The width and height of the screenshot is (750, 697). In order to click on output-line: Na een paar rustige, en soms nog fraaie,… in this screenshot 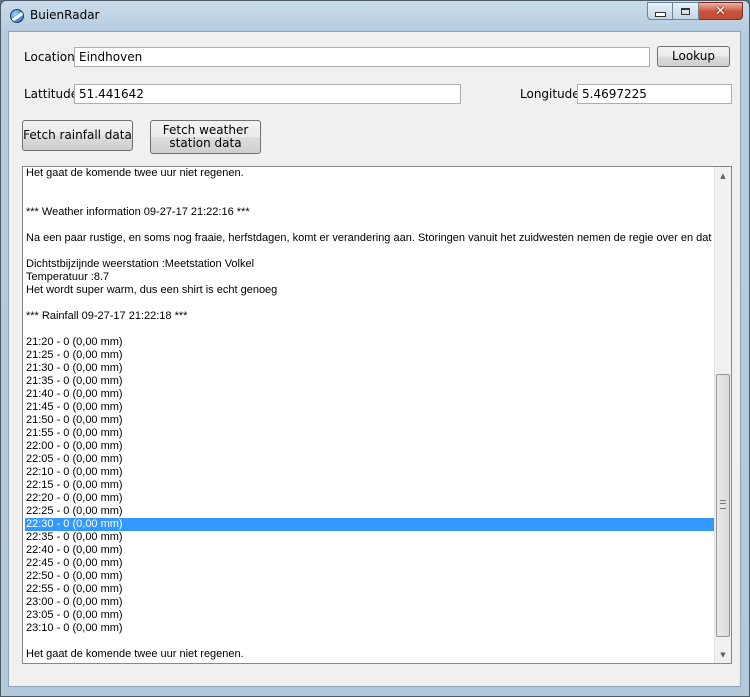, I will do `click(370, 238)`.